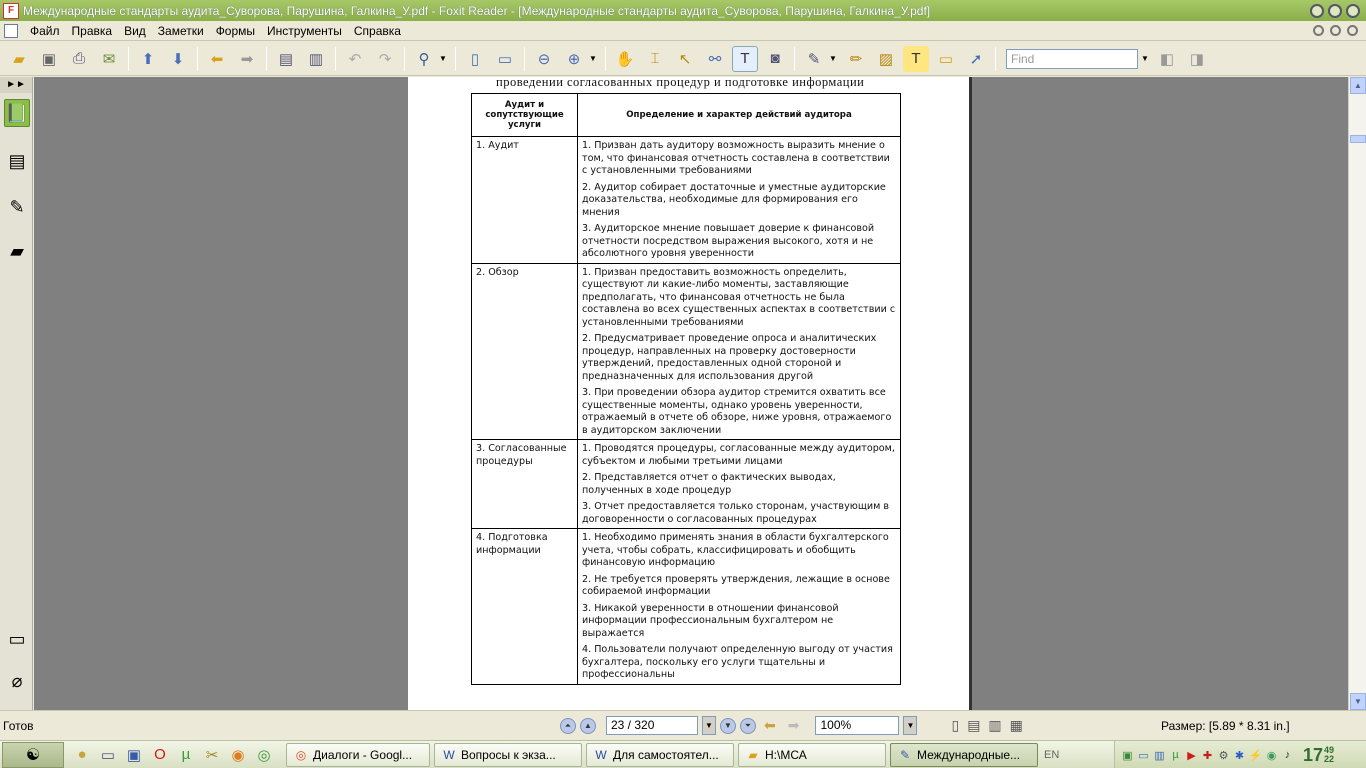 The image size is (1366, 768). I want to click on paperclip-icon: ⌀, so click(17, 681).